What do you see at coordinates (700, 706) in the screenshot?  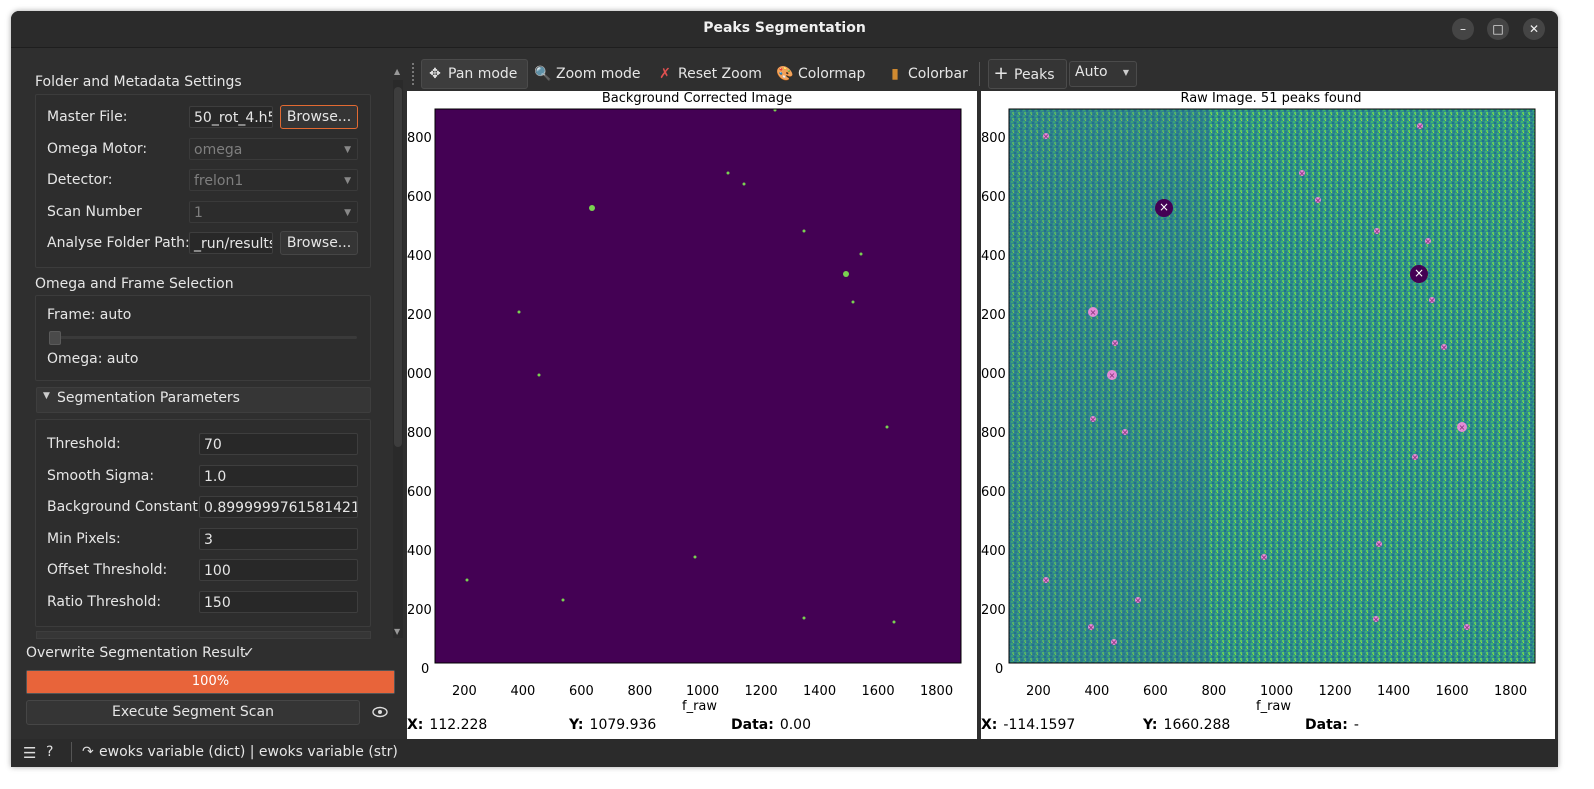 I see `left-x-axis-label: f_raw` at bounding box center [700, 706].